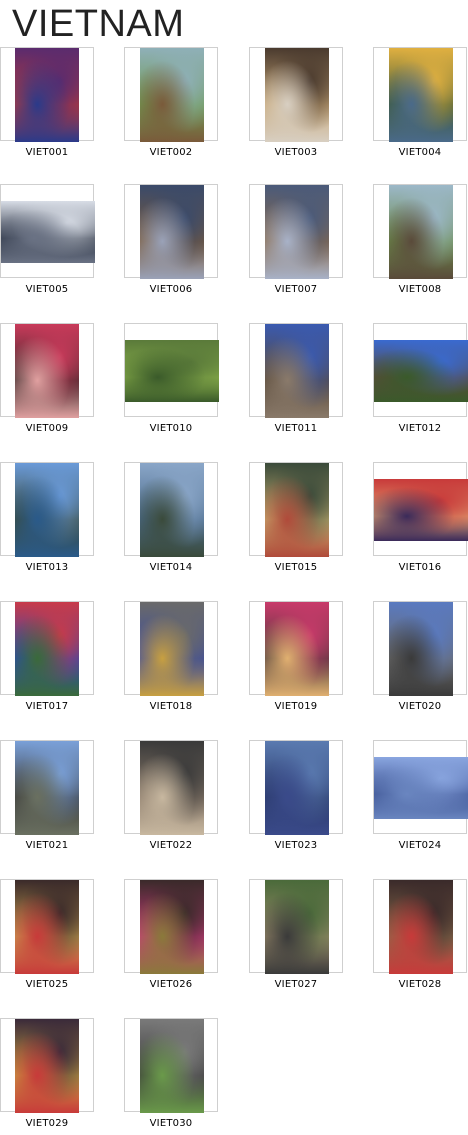 This screenshot has width=468, height=1135. What do you see at coordinates (420, 152) in the screenshot?
I see `thumbnail-caption: VIET004` at bounding box center [420, 152].